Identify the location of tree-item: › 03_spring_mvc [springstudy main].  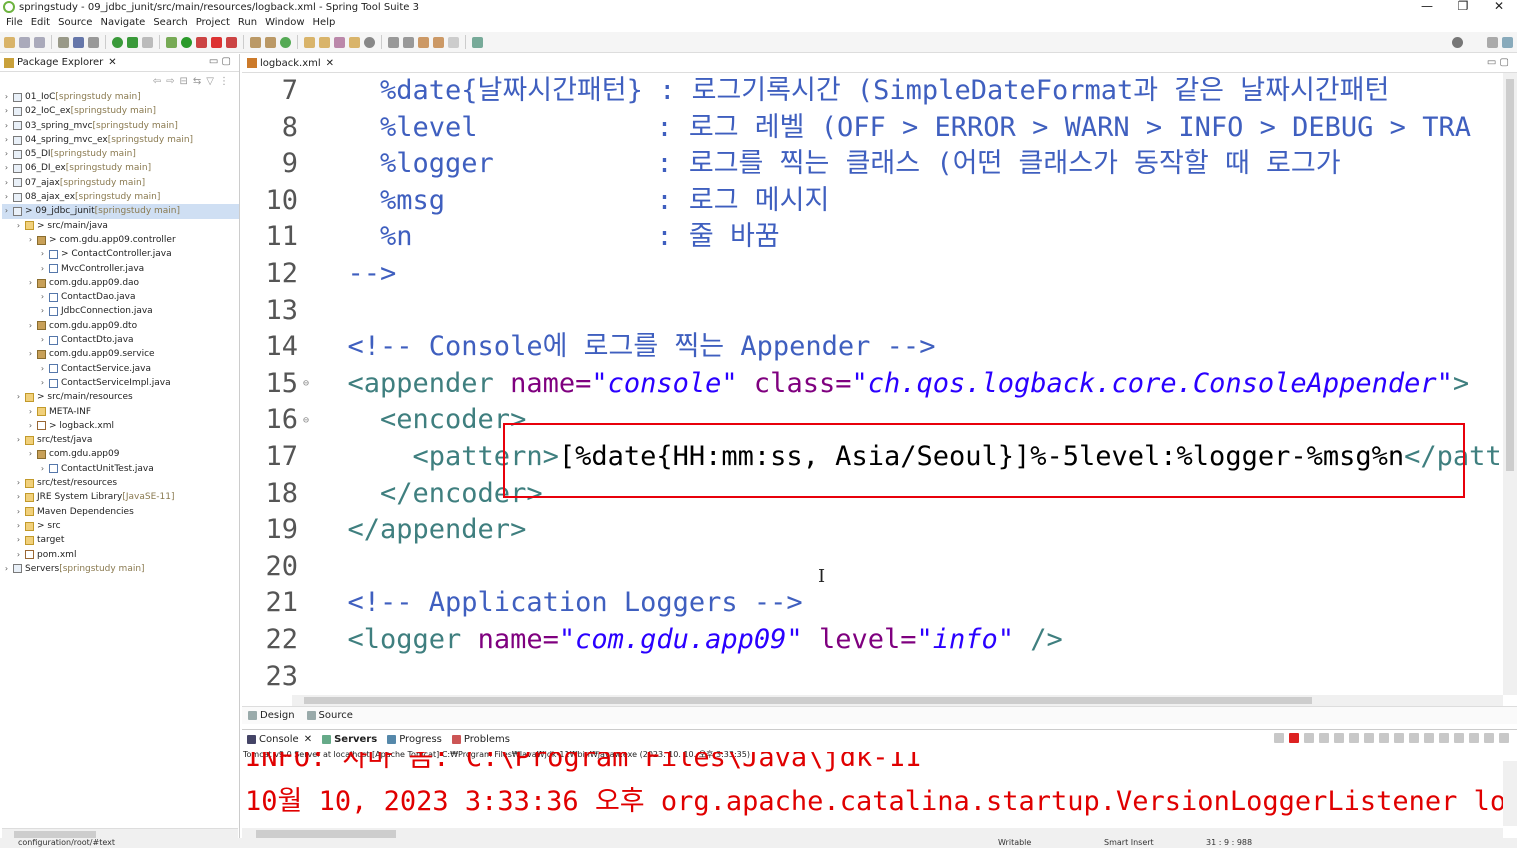
(120, 126).